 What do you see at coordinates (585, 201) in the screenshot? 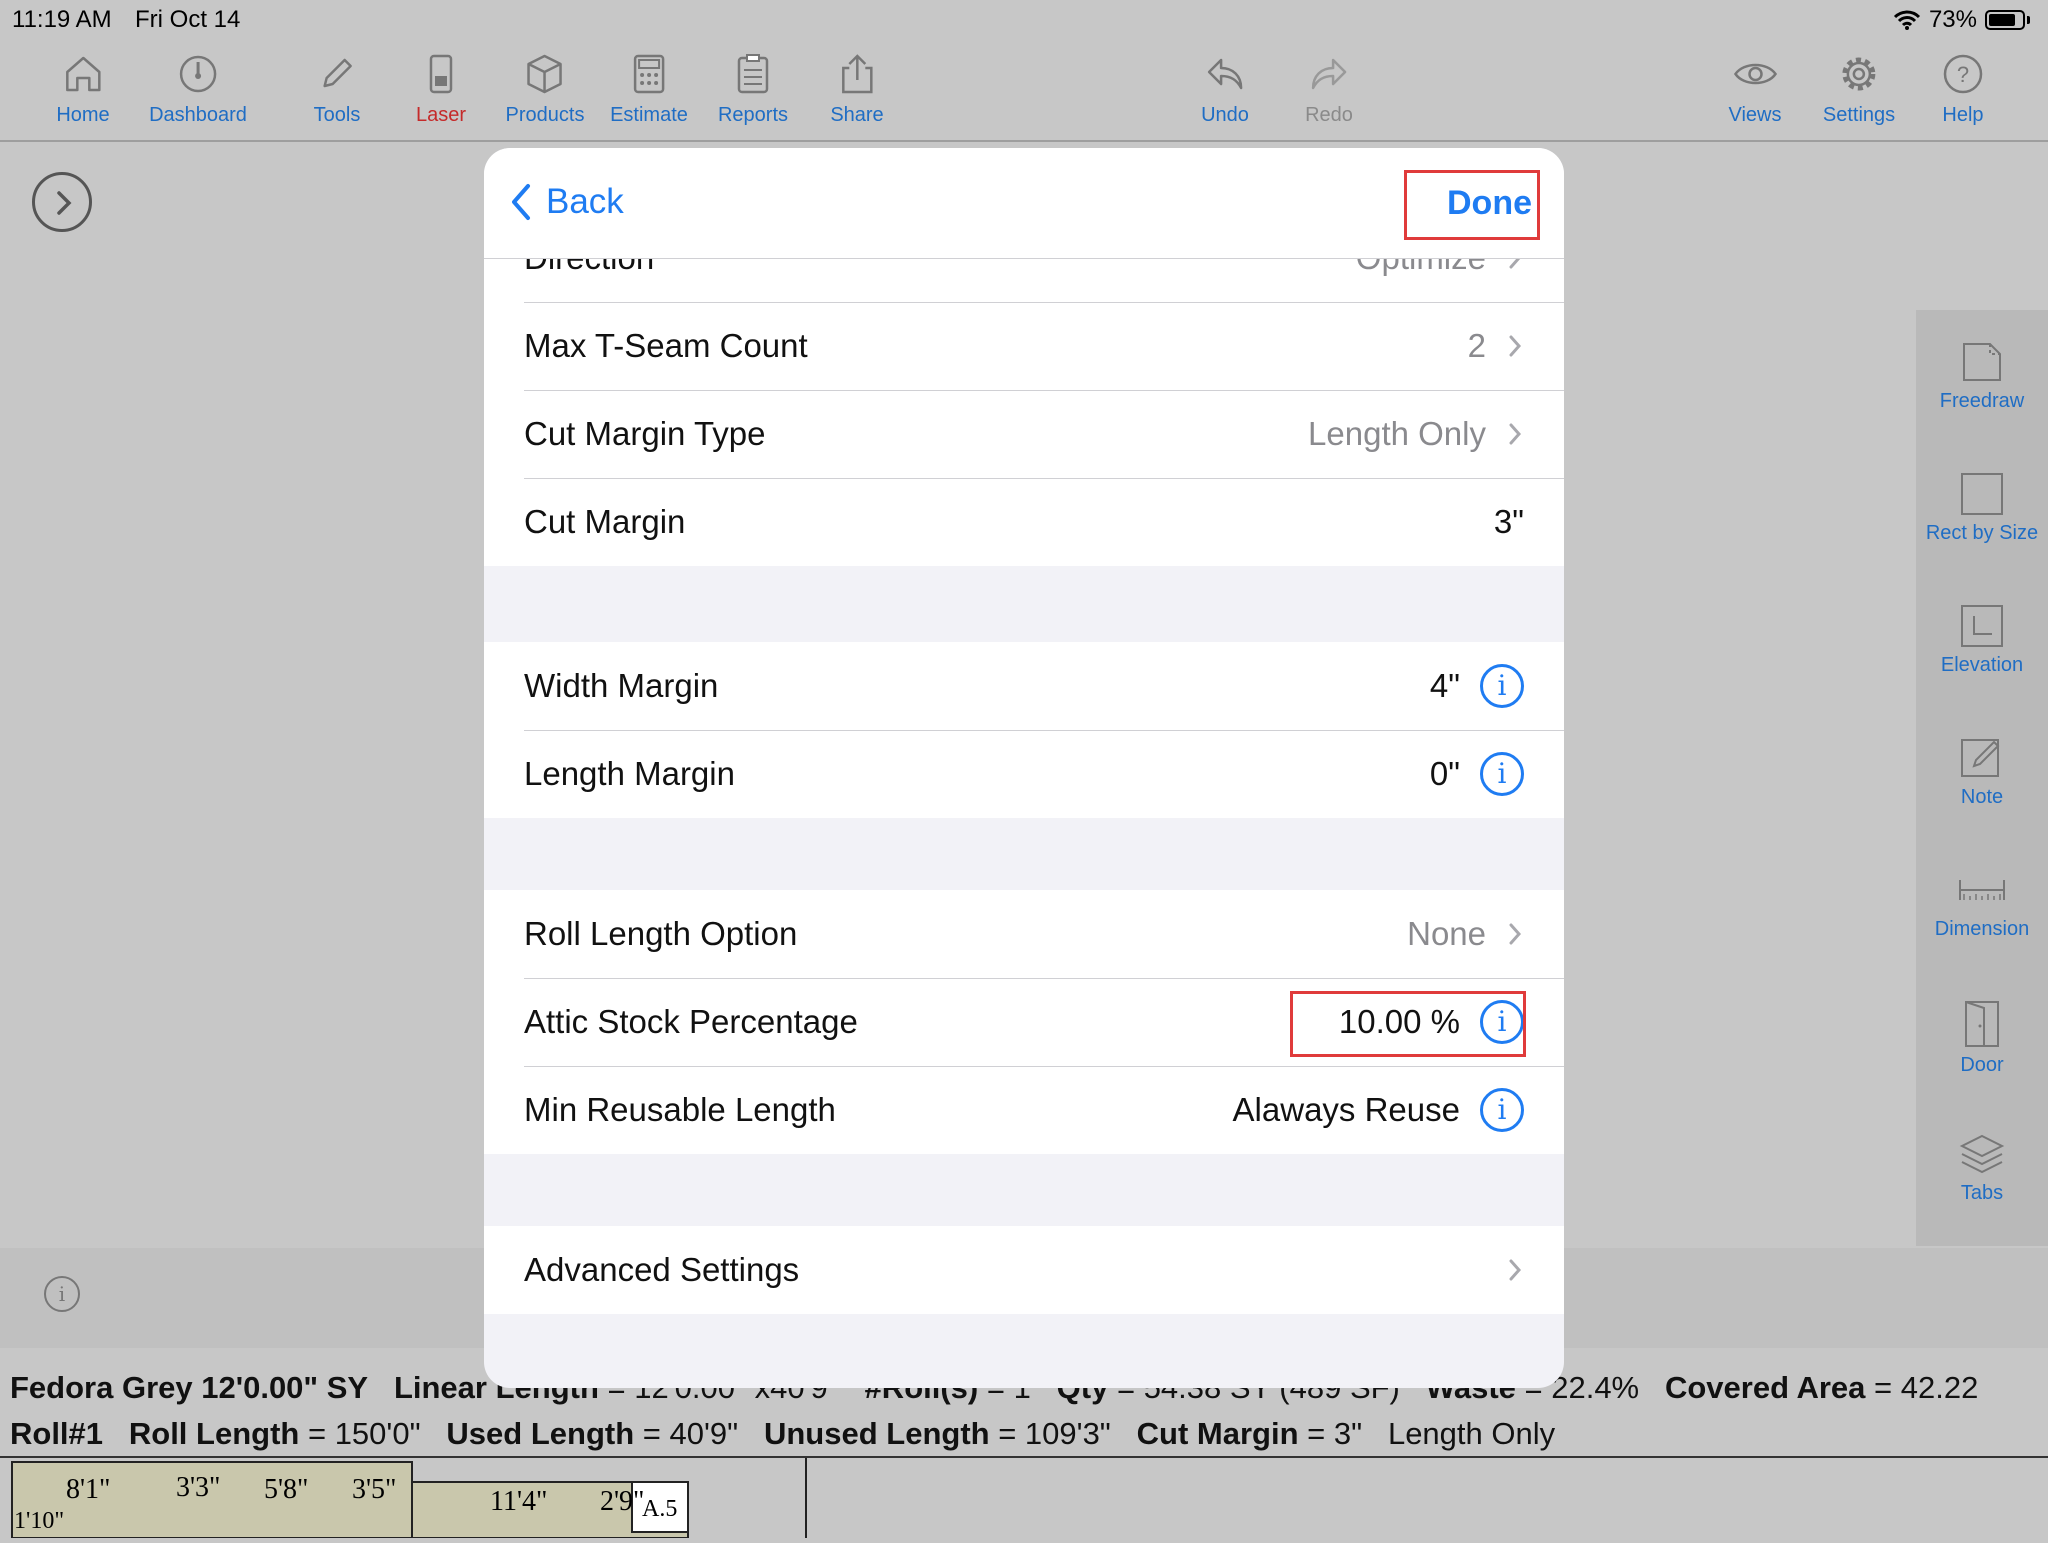
I see `back-label: Back` at bounding box center [585, 201].